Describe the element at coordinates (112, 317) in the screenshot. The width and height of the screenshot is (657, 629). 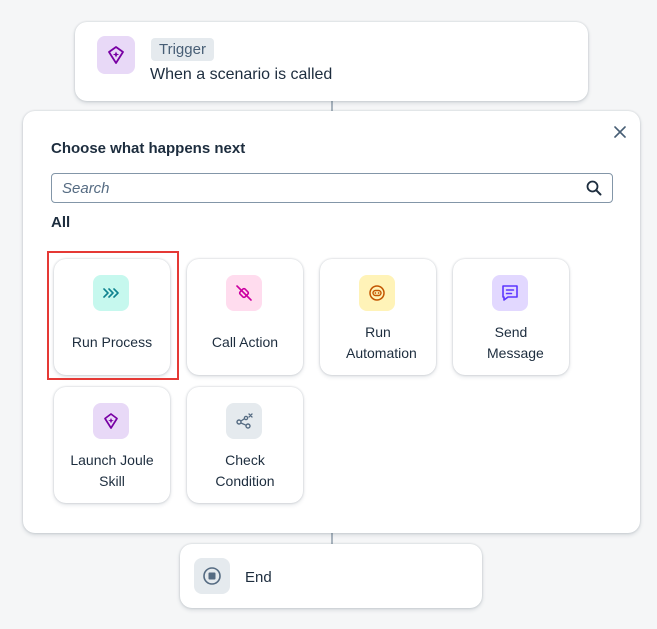
I see `tile-run-process: Run Process` at that location.